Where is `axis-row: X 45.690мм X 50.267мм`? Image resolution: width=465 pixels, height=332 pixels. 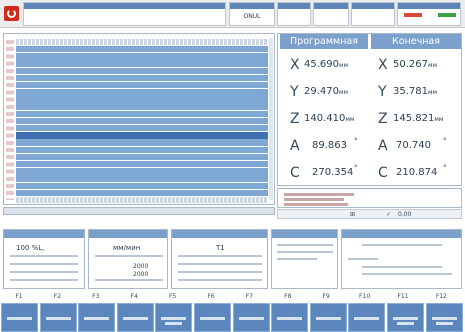 axis-row: X 45.690мм X 50.267мм is located at coordinates (370, 65).